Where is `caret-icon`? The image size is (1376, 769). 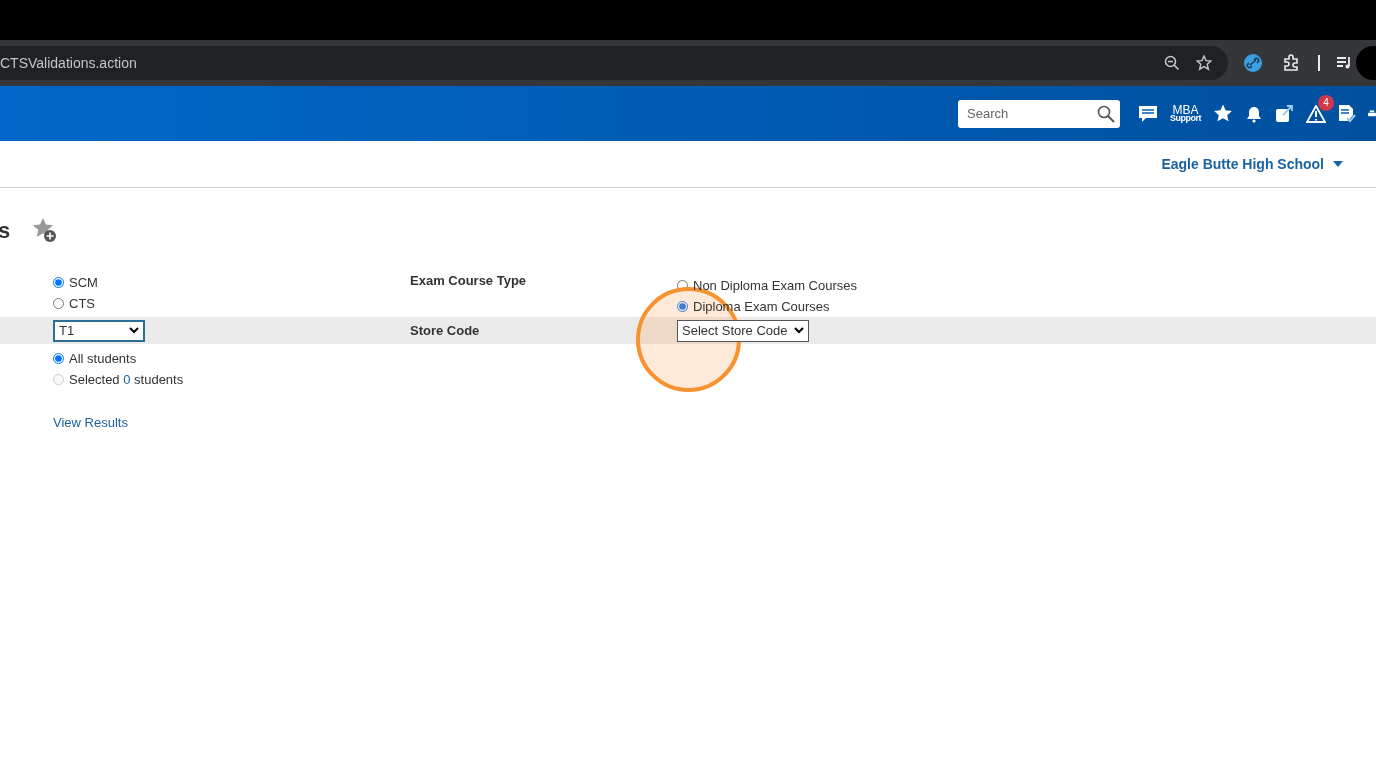 caret-icon is located at coordinates (1338, 164).